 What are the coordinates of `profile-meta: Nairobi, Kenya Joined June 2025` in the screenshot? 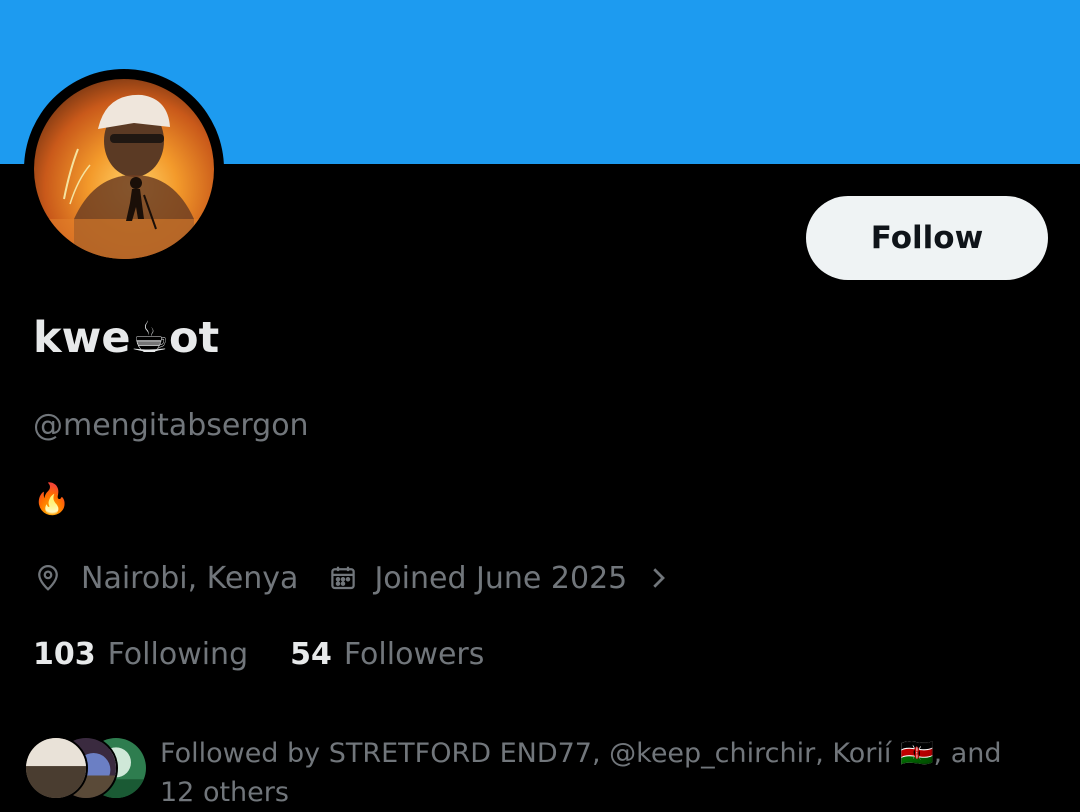 It's located at (351, 578).